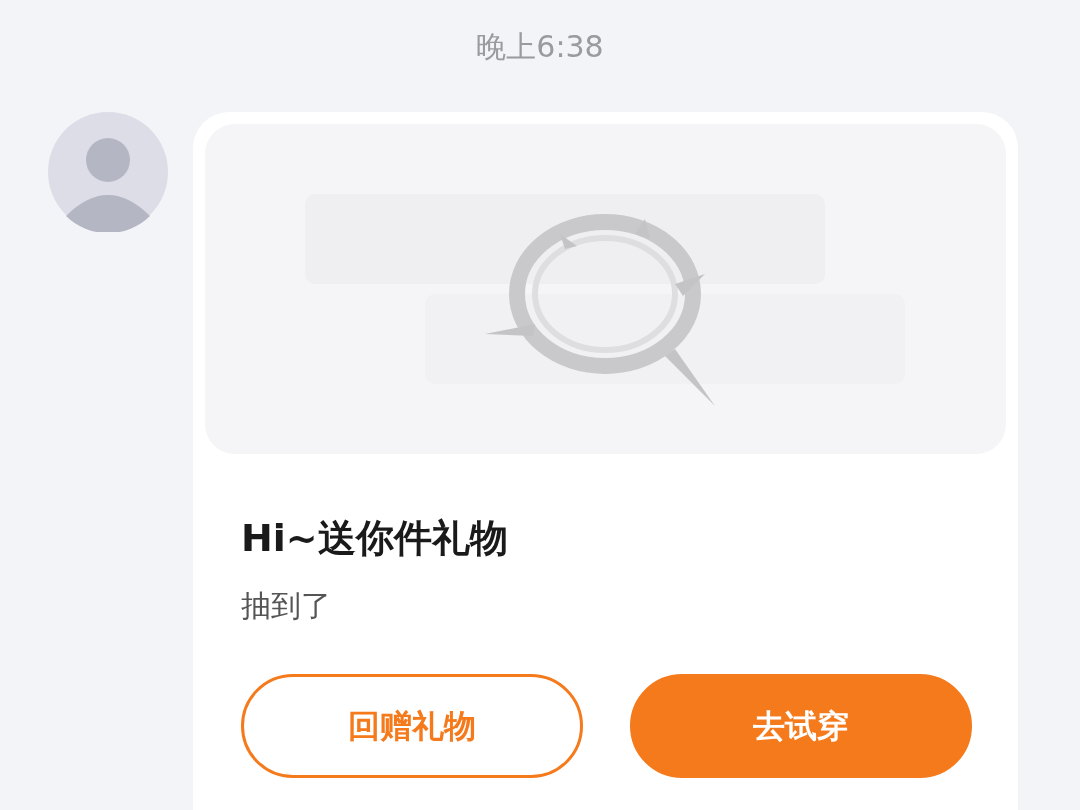 This screenshot has height=810, width=1080. What do you see at coordinates (412, 725) in the screenshot?
I see `return-gift-button: 回赠礼物` at bounding box center [412, 725].